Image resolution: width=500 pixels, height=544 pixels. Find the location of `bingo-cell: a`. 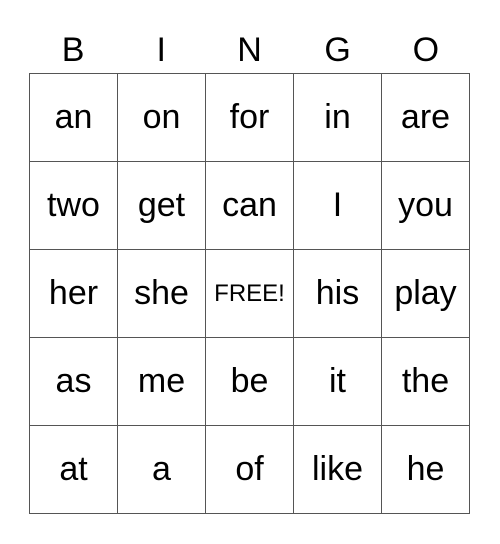

bingo-cell: a is located at coordinates (162, 470).